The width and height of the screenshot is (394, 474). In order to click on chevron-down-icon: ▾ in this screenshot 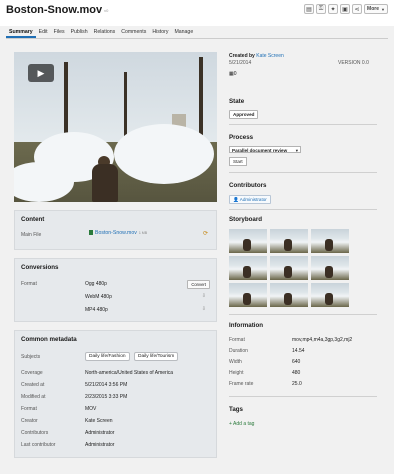, I will do `click(296, 150)`.